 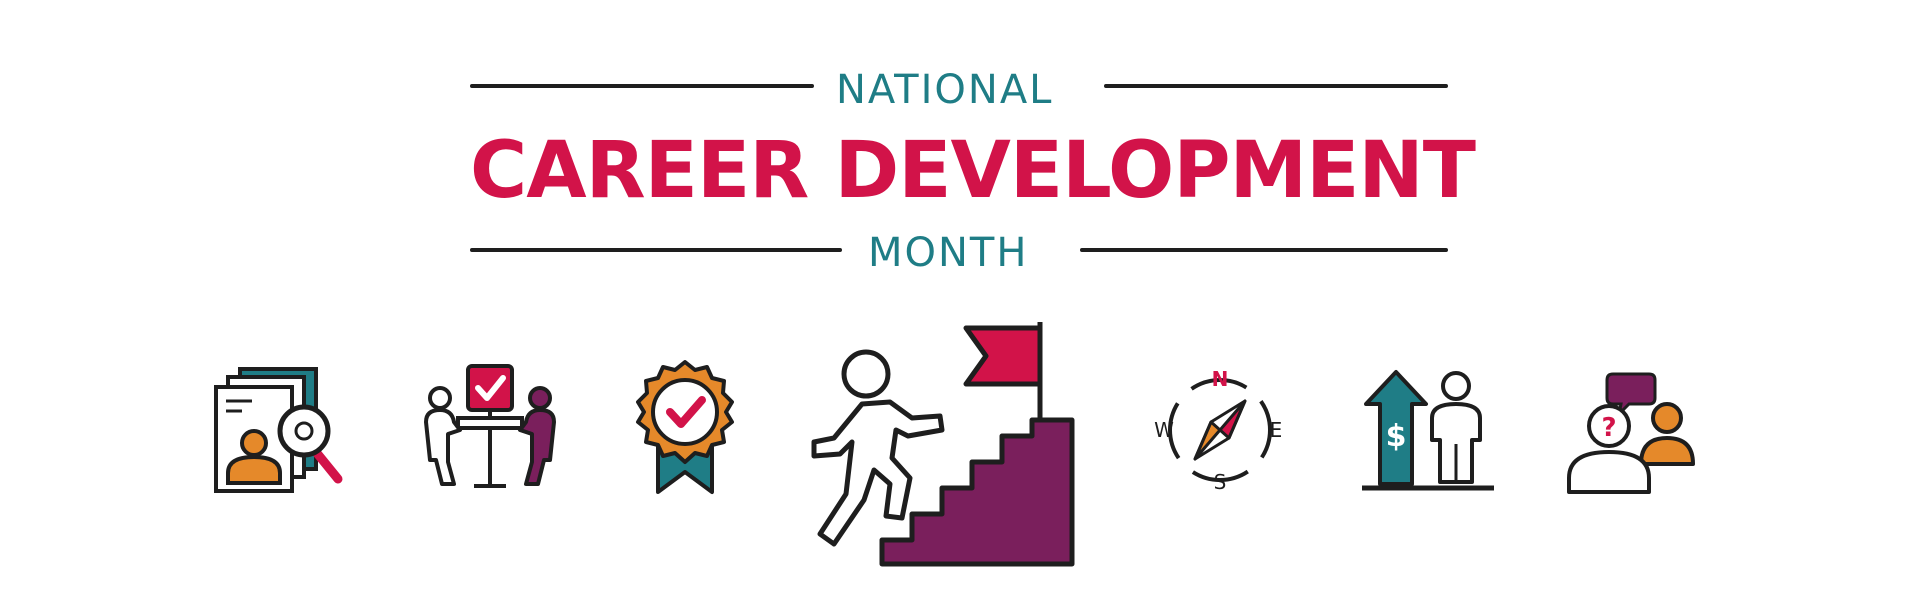 I want to click on title-national: NATIONAL, so click(x=945, y=90).